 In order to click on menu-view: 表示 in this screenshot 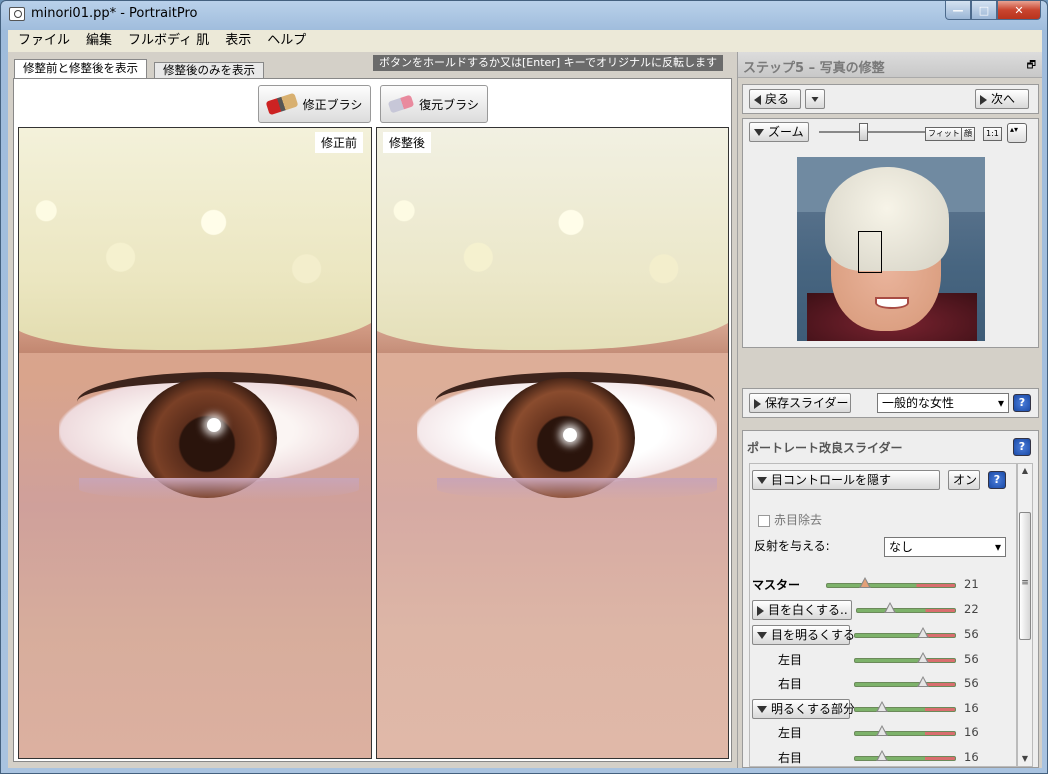, I will do `click(238, 41)`.